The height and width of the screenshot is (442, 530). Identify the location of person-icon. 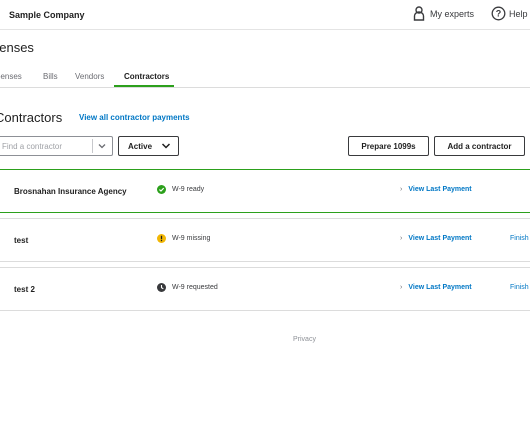
(419, 13).